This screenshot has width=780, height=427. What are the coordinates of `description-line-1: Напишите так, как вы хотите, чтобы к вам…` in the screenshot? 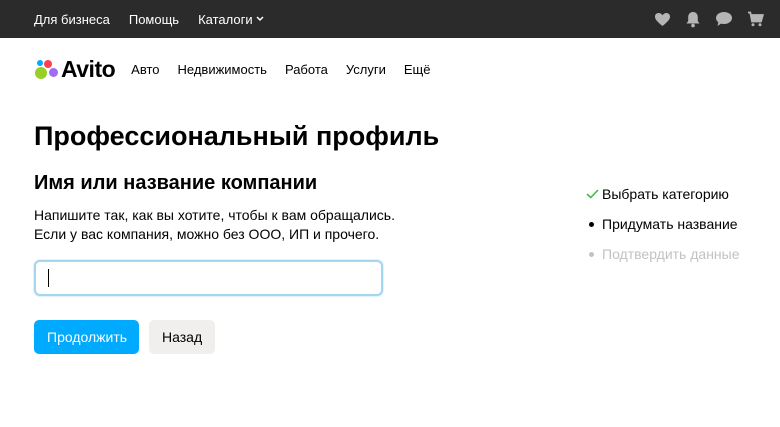 It's located at (214, 215).